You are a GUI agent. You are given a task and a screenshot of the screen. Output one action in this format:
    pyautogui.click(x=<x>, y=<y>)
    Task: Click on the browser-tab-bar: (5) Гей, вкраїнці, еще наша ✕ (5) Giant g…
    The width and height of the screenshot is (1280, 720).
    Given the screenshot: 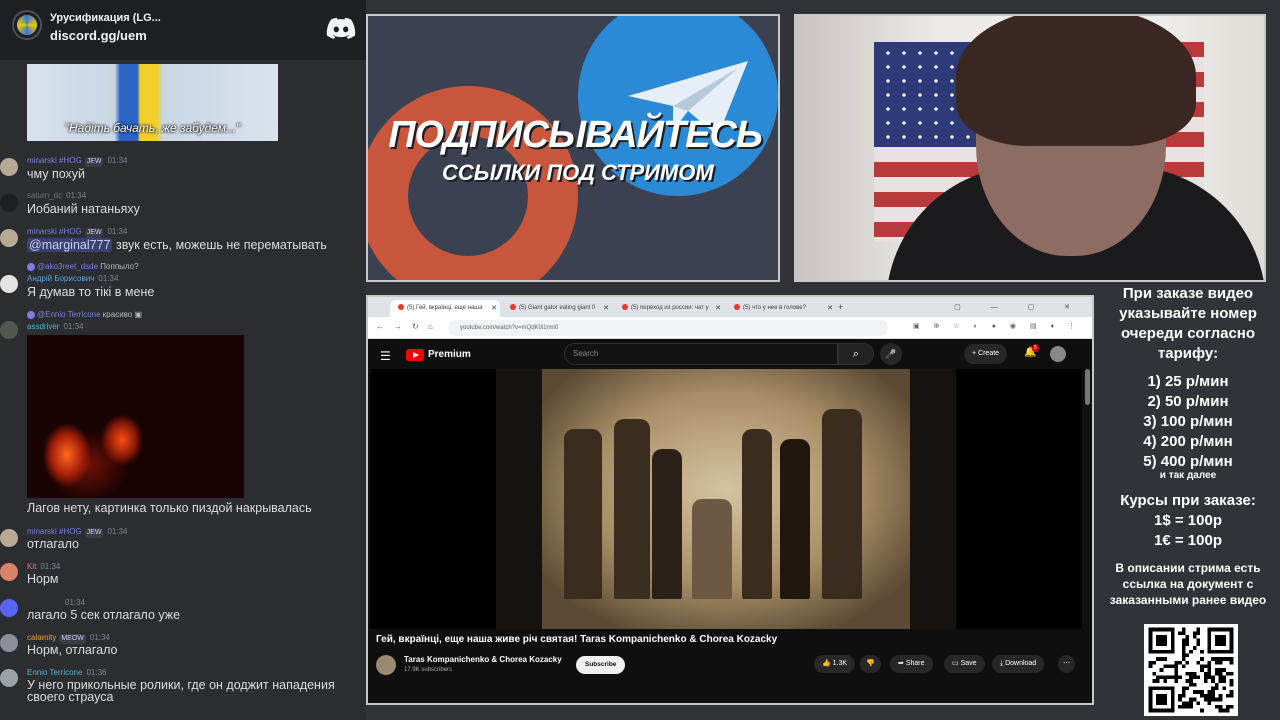 What is the action you would take?
    pyautogui.click(x=730, y=307)
    